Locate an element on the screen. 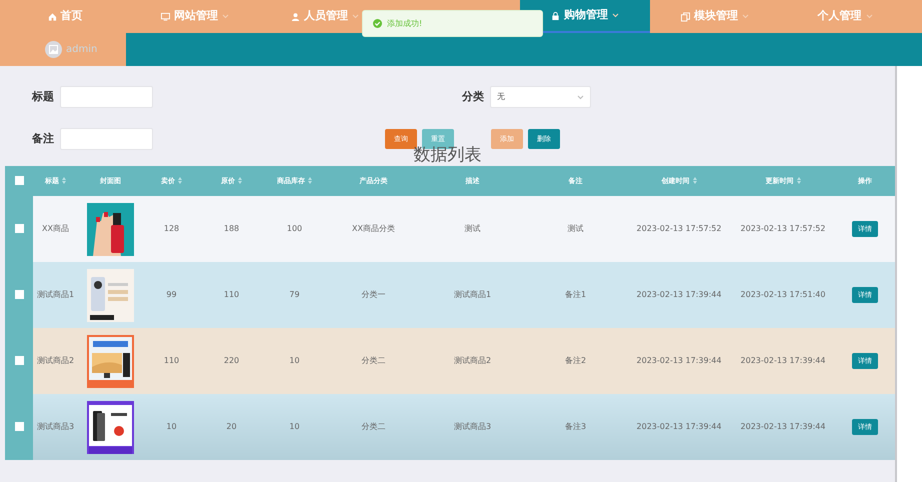 The height and width of the screenshot is (482, 922). person-icon is located at coordinates (295, 17).